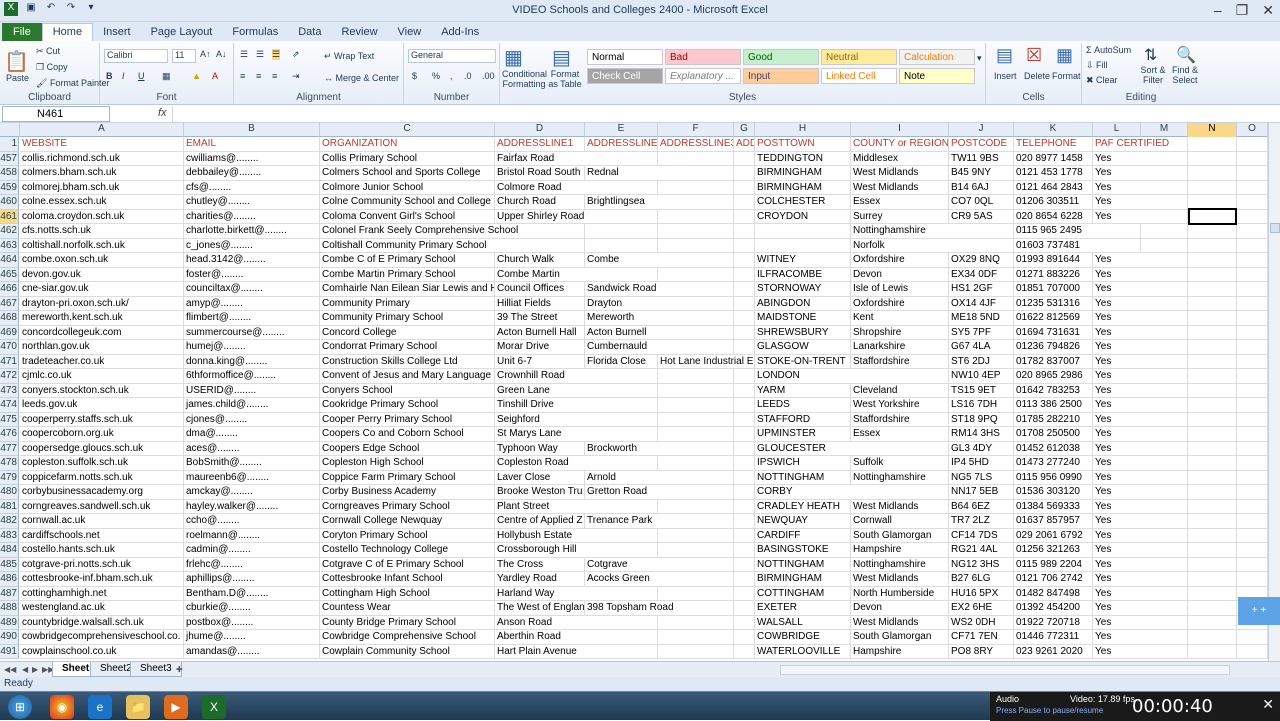  Describe the element at coordinates (981, 390) in the screenshot. I see `cell: TS15 9ET` at that location.